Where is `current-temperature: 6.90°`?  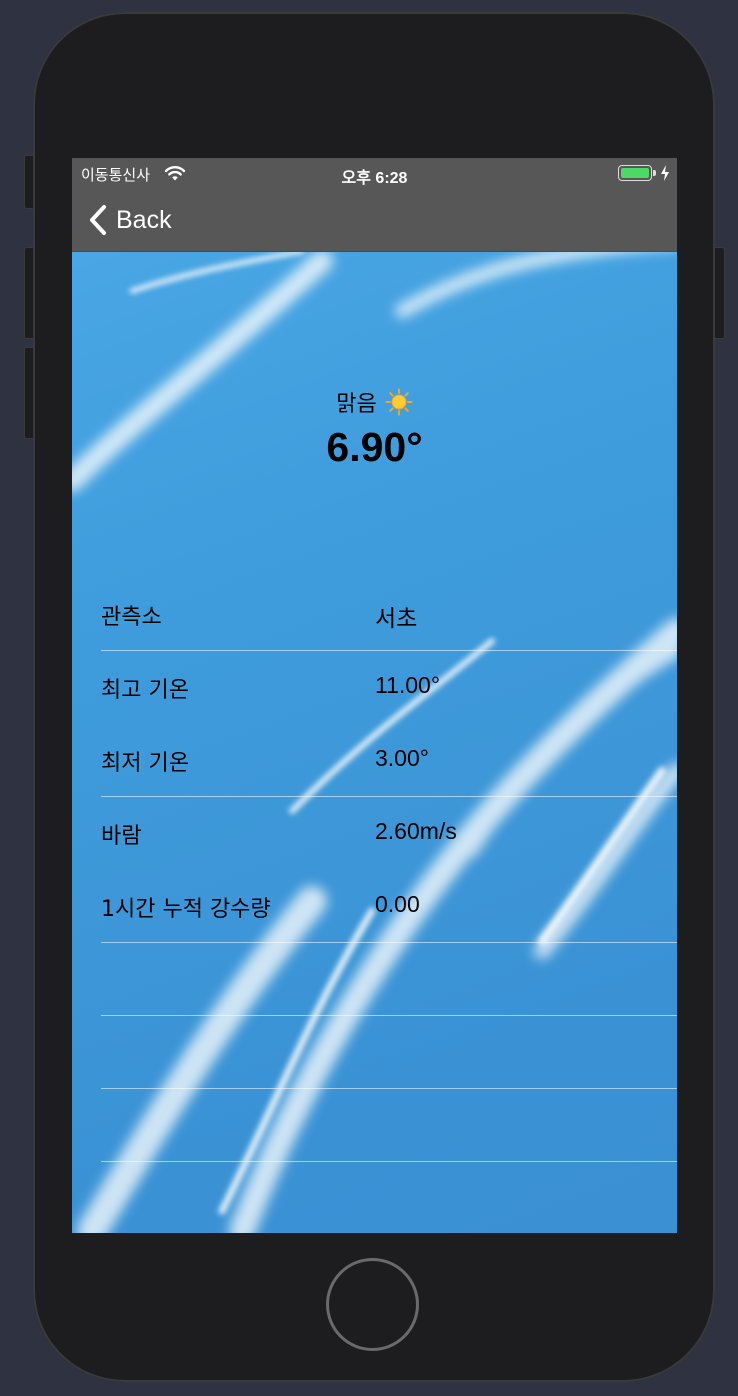
current-temperature: 6.90° is located at coordinates (374, 447).